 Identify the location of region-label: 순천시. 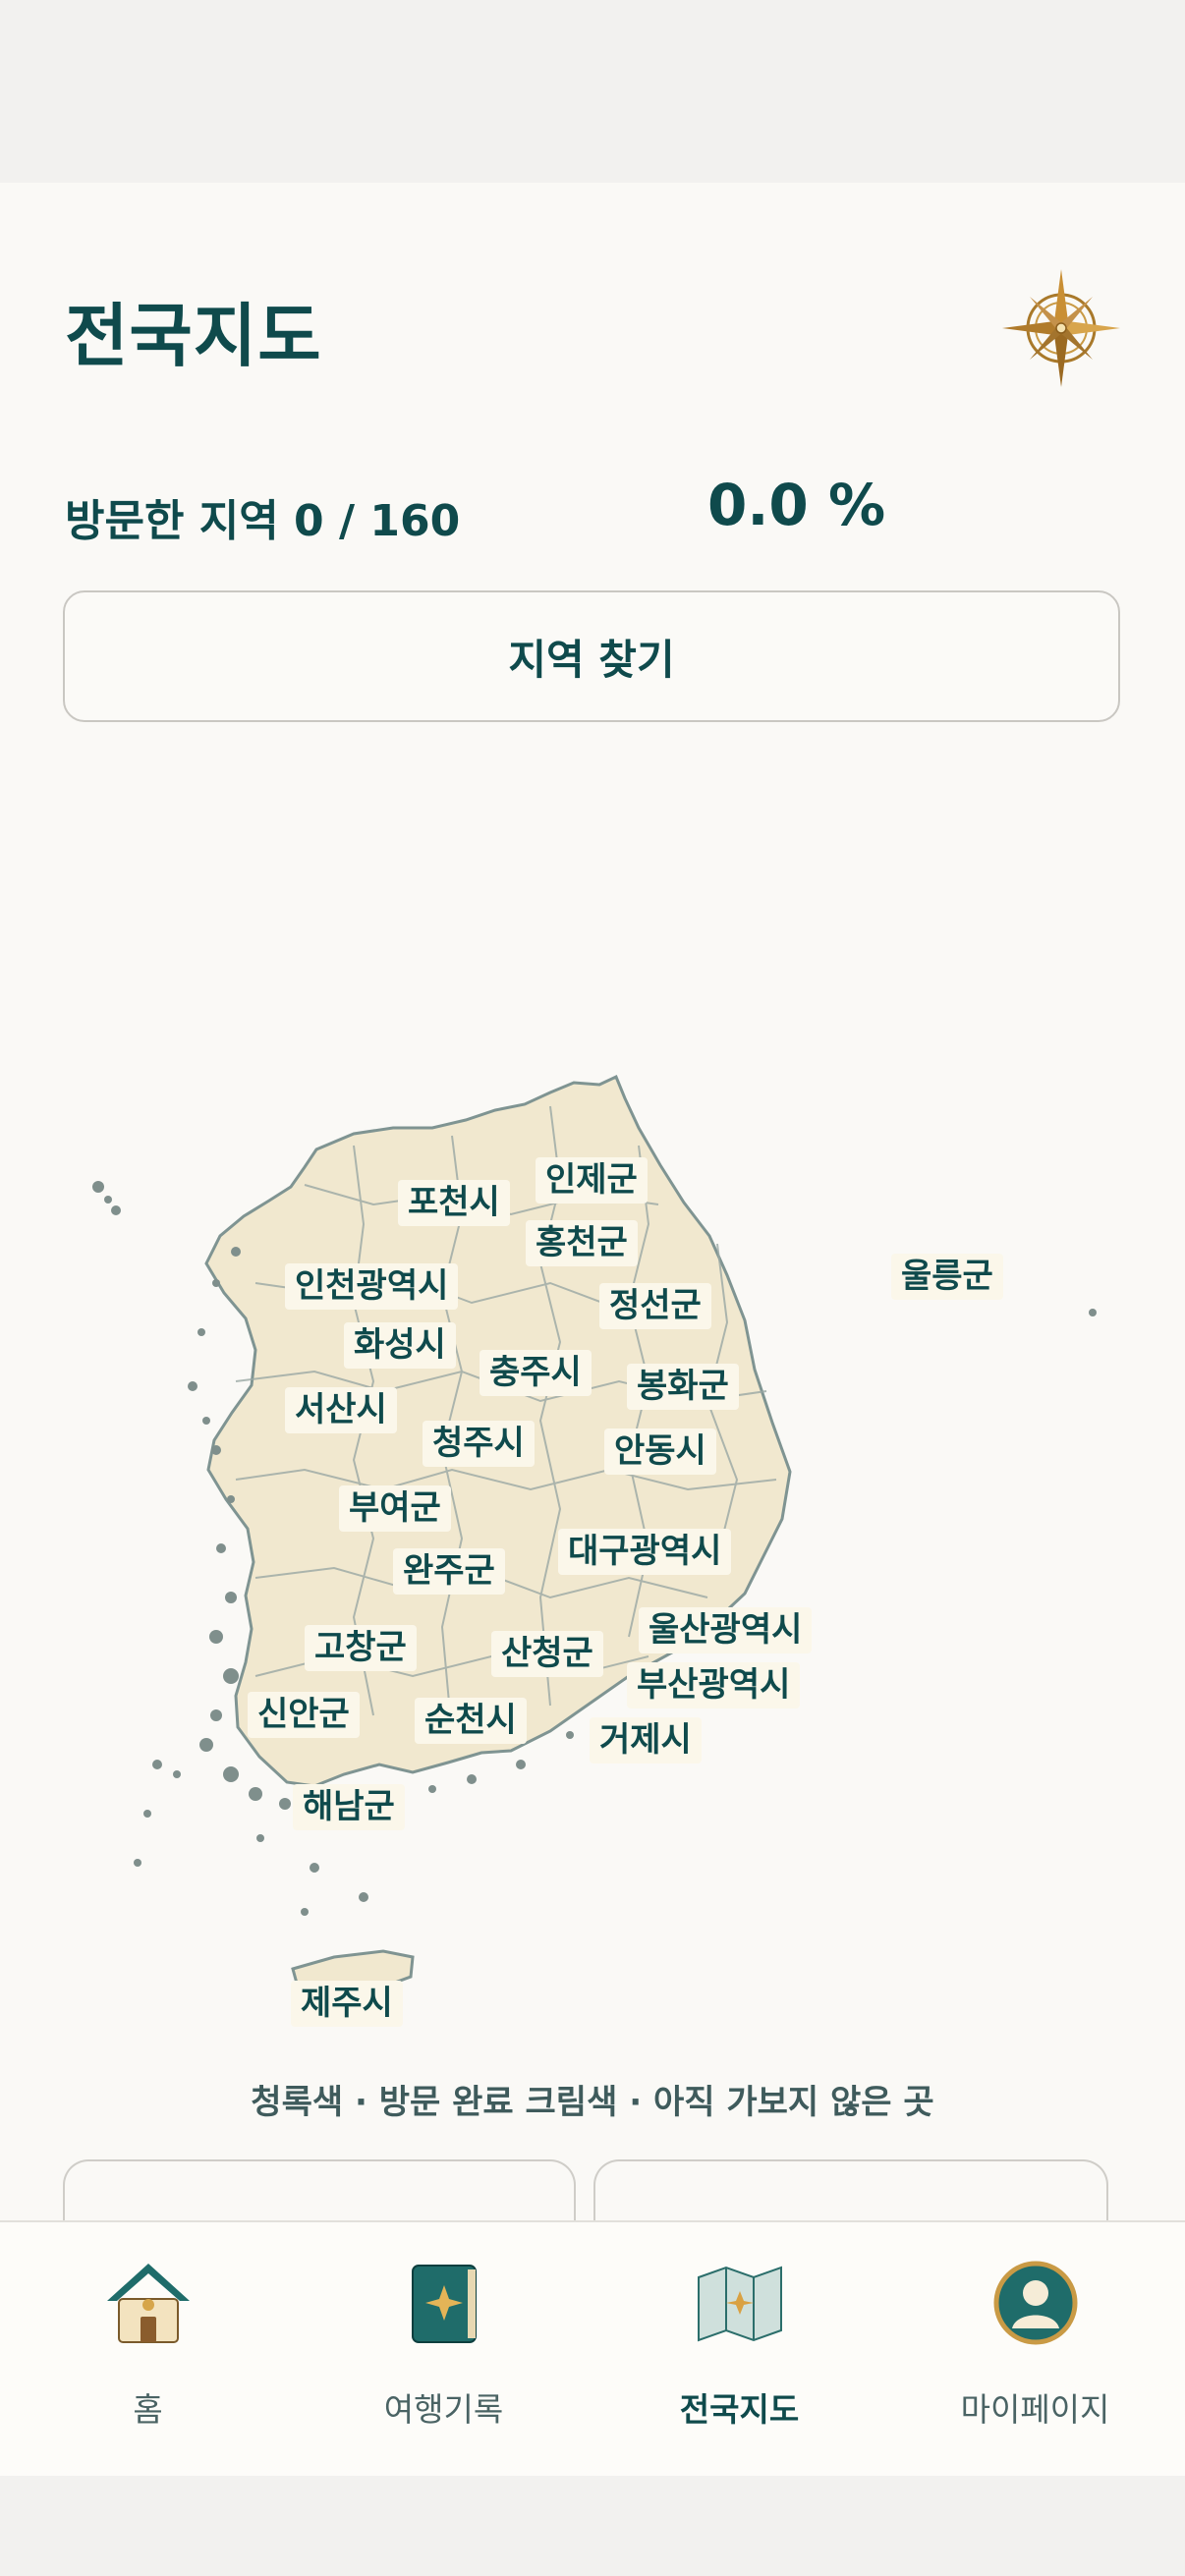
(471, 1721).